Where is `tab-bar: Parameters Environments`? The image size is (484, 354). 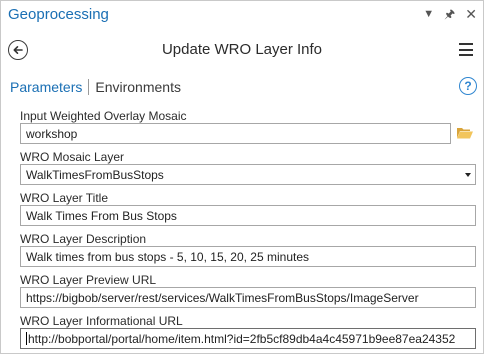 tab-bar: Parameters Environments is located at coordinates (95, 87).